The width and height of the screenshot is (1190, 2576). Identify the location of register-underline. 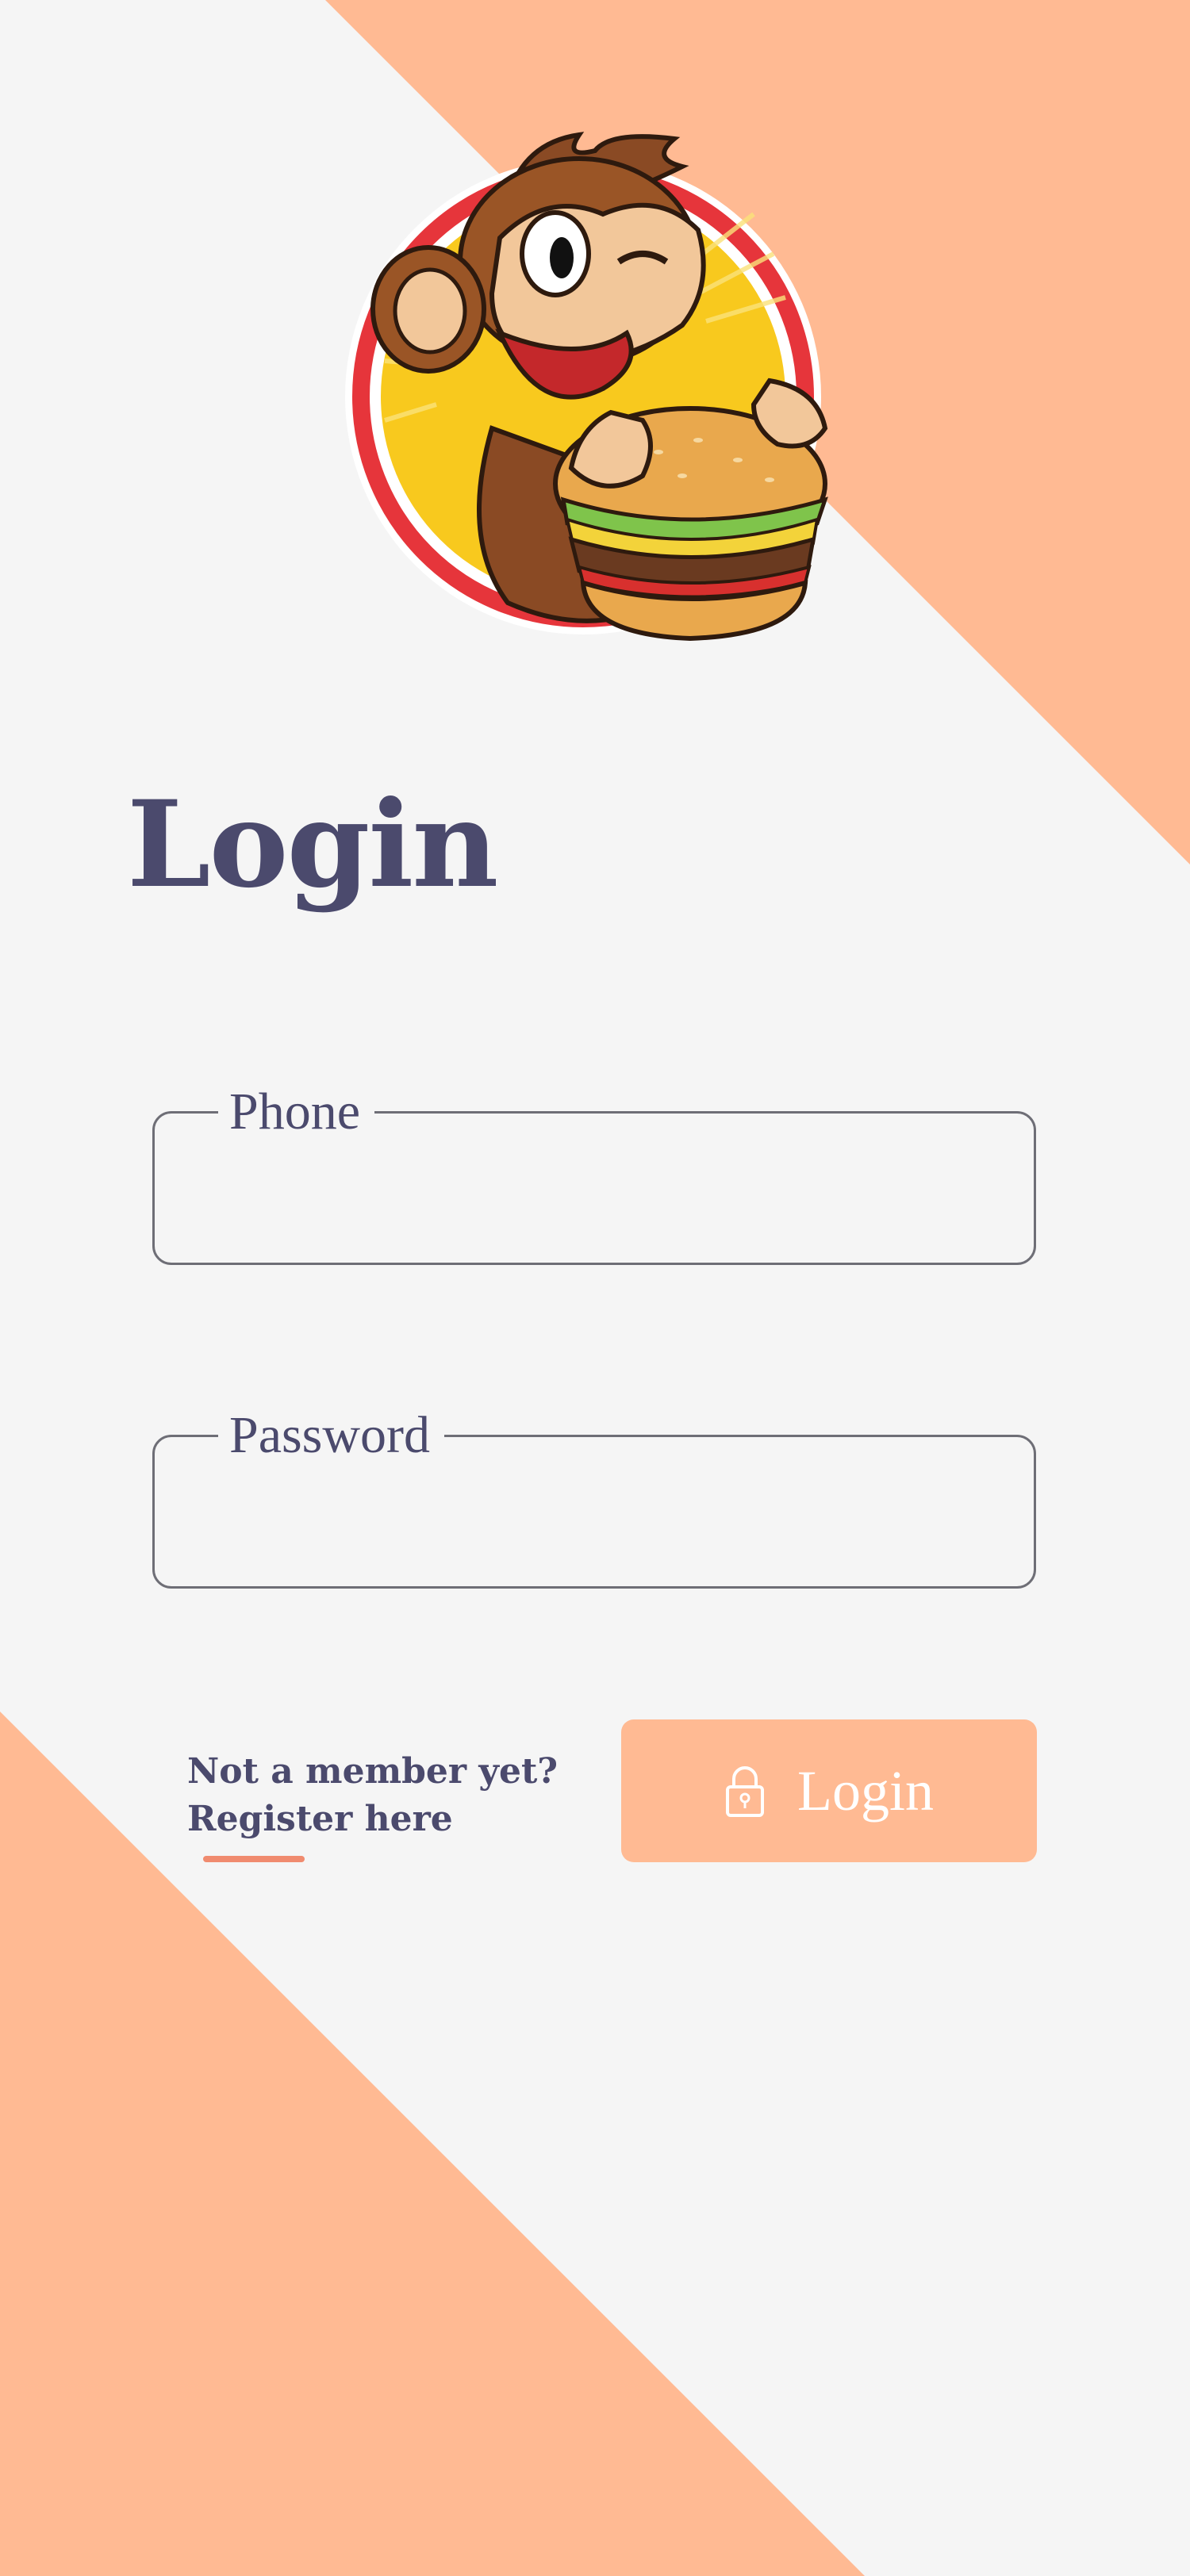
(254, 1859).